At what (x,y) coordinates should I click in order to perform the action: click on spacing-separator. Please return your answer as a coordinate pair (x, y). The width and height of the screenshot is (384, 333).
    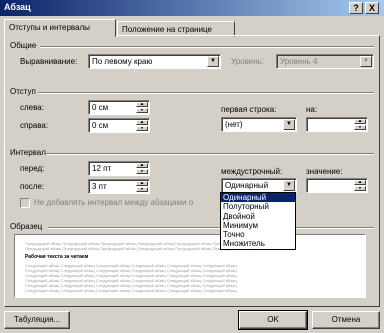
    Looking at the image, I should click on (210, 154).